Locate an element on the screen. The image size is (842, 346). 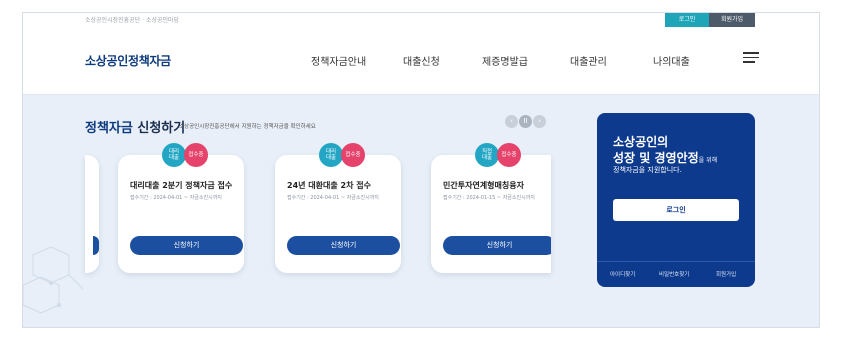
nav-policy-fund-guide: 정책자금안내 is located at coordinates (338, 60).